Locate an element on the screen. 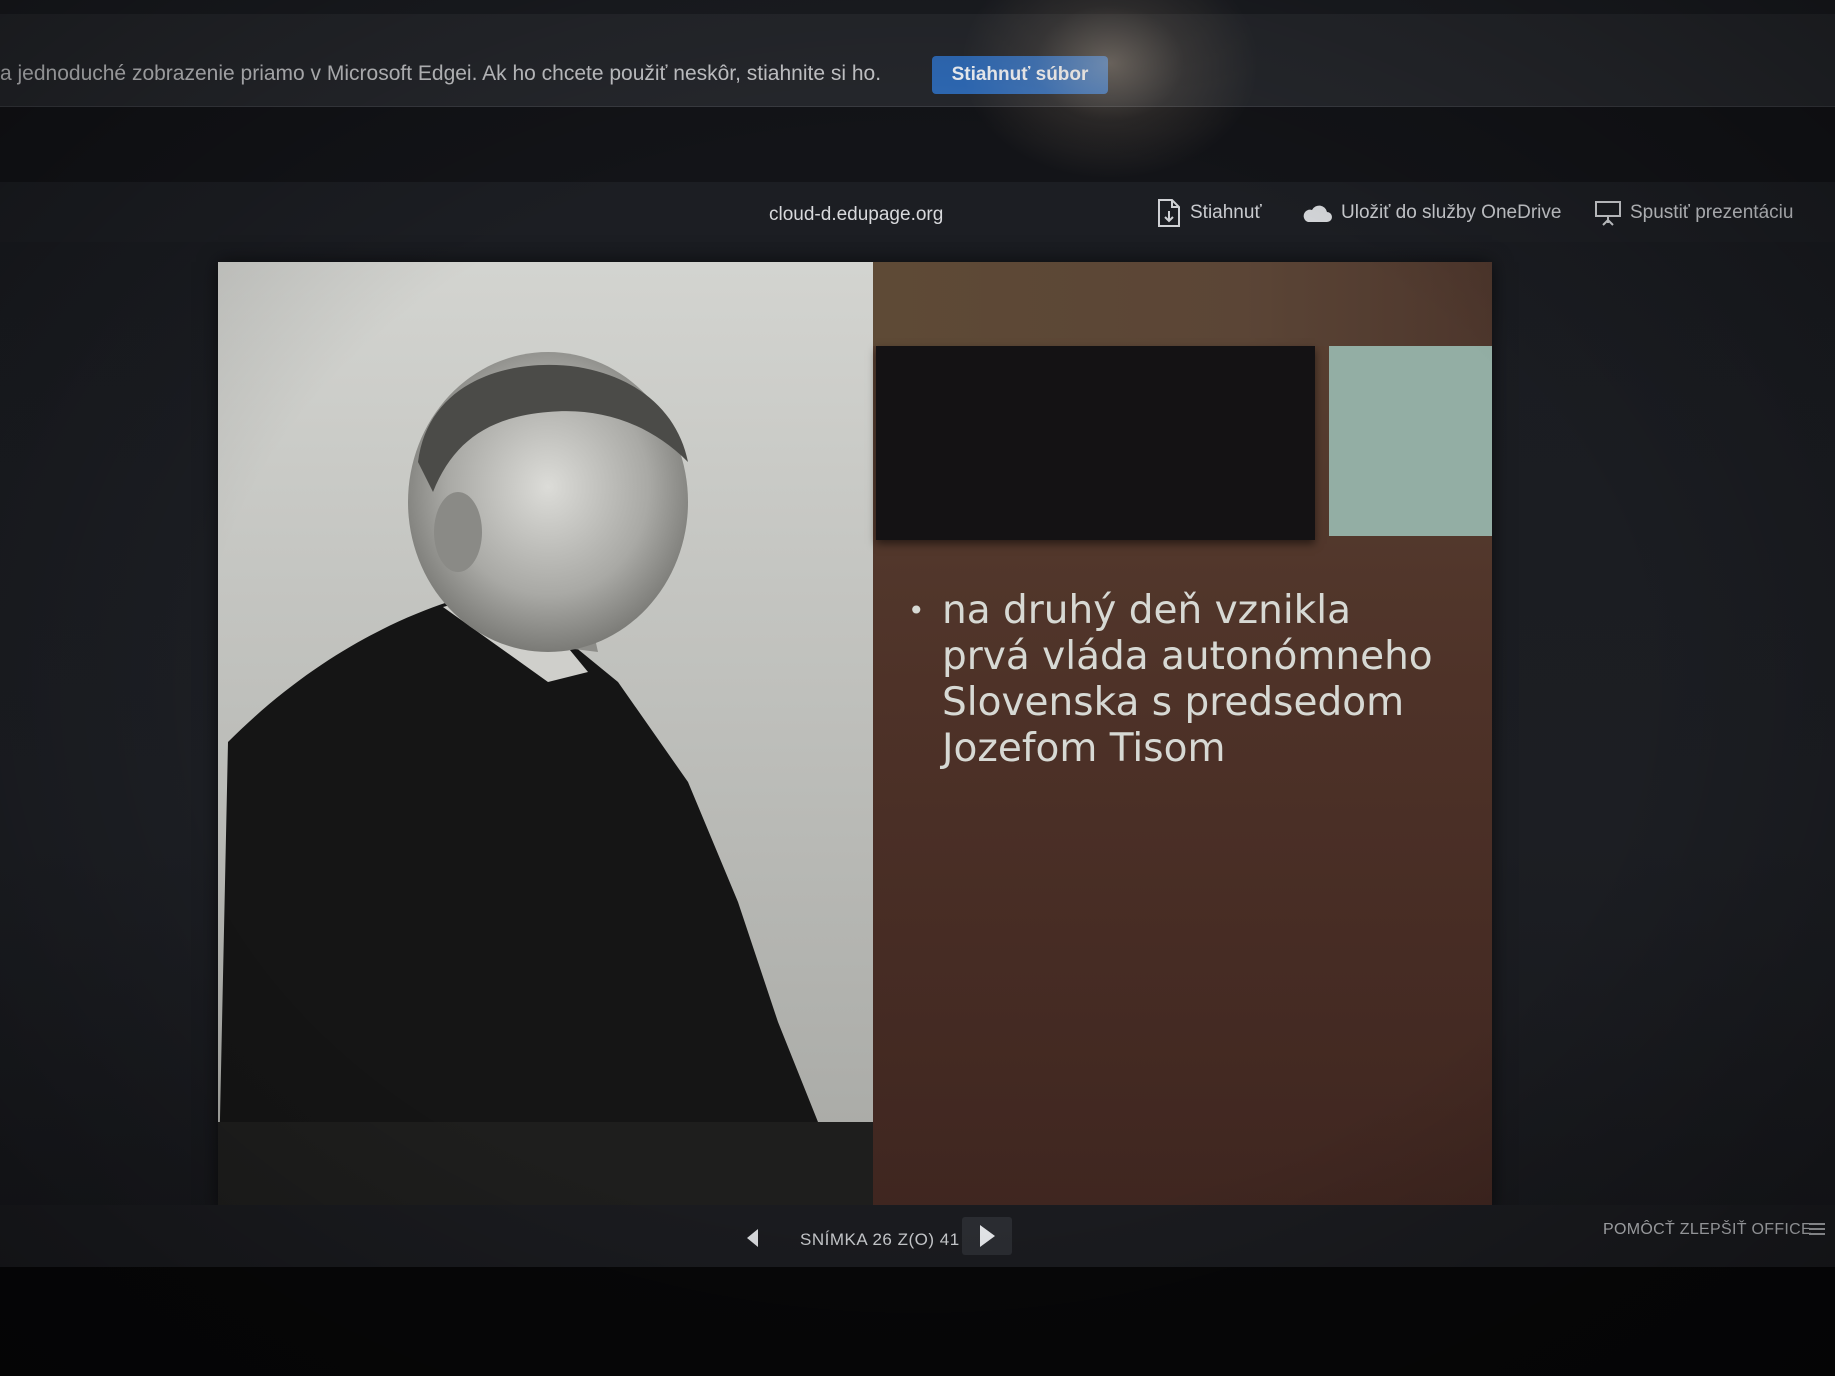 The height and width of the screenshot is (1376, 1835). start-presentation-button: Spustiť prezentáciu is located at coordinates (1693, 213).